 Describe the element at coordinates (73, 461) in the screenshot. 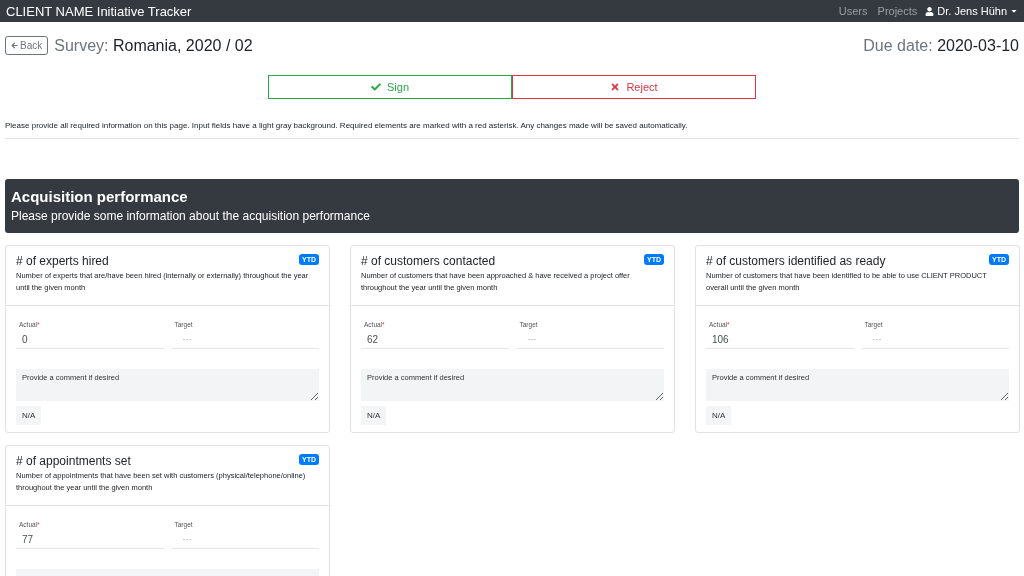

I see `card-title: # of appointments set` at that location.